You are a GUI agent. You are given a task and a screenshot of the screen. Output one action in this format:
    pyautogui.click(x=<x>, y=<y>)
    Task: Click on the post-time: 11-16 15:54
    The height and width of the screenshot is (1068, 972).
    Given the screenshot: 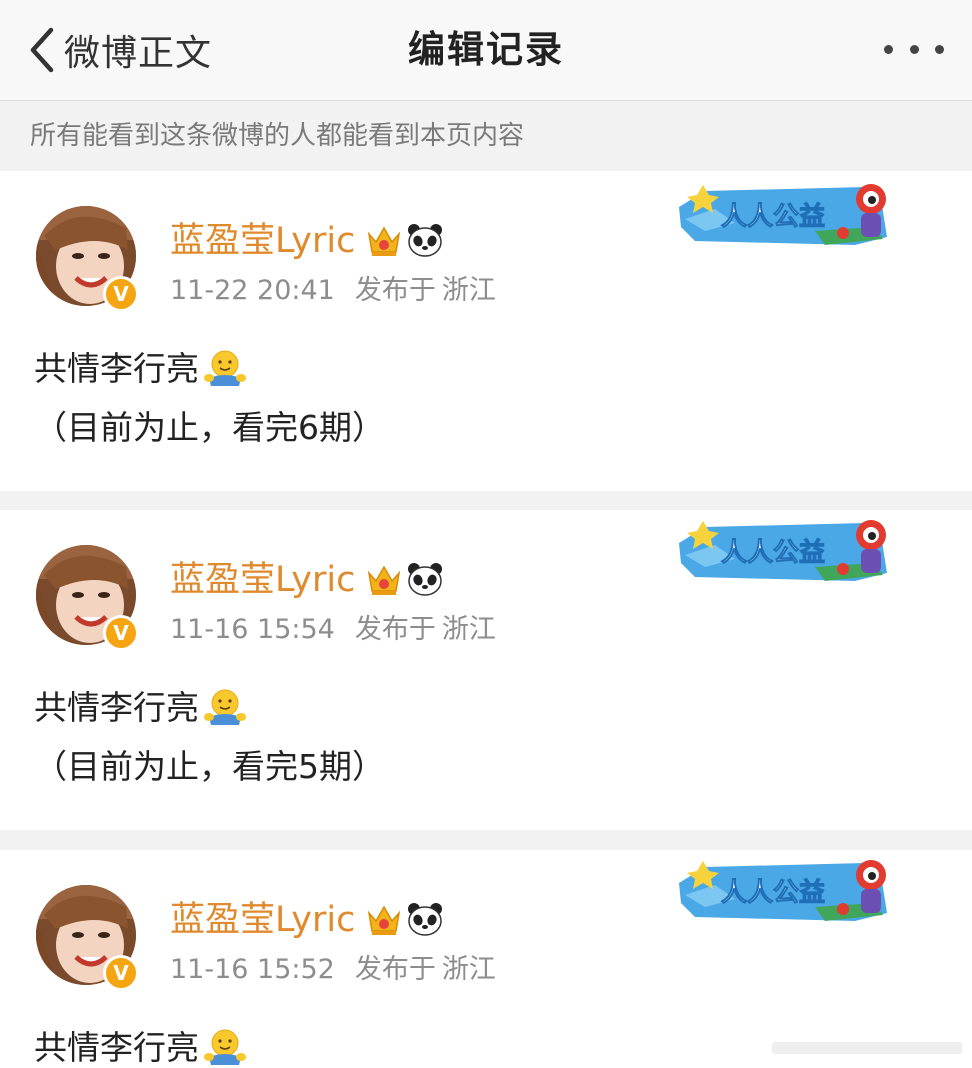 What is the action you would take?
    pyautogui.click(x=252, y=629)
    